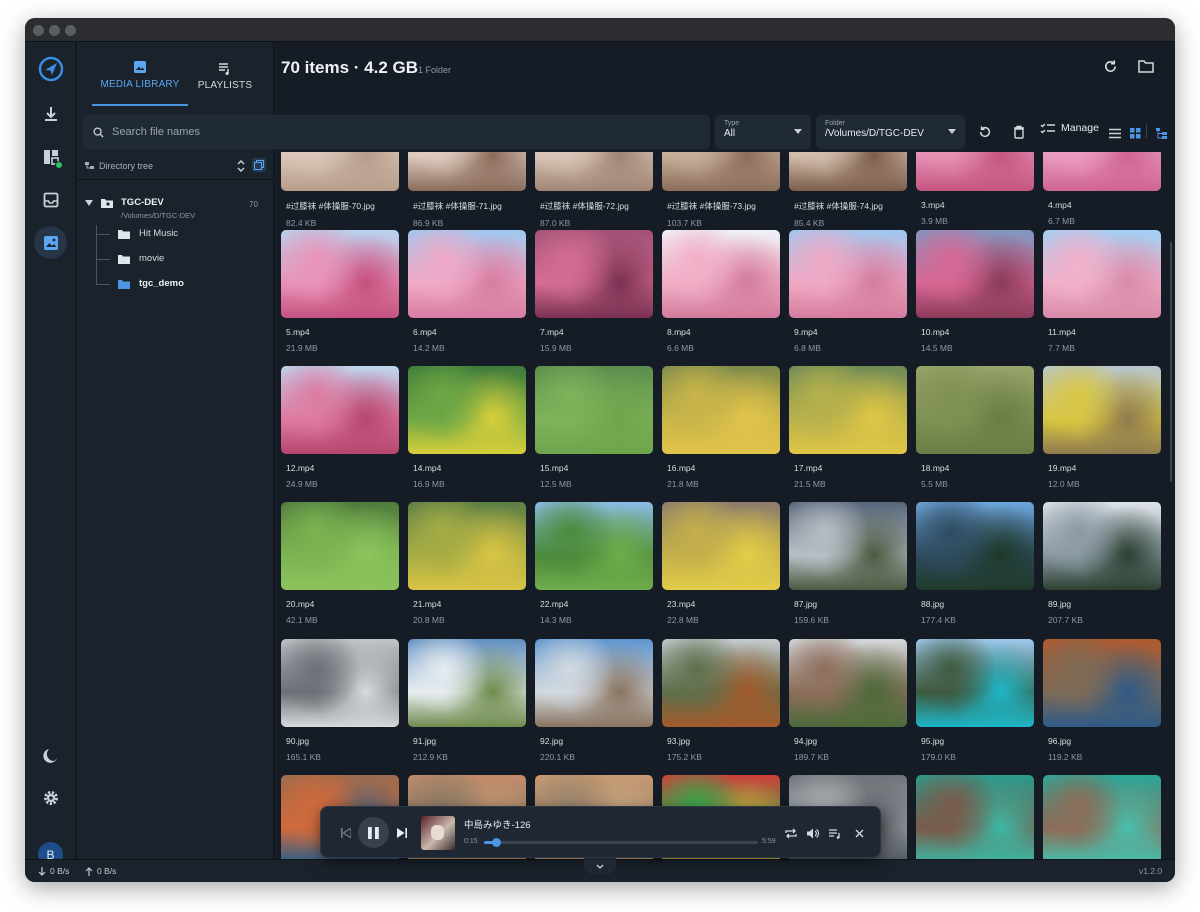 This screenshot has width=1200, height=912. Describe the element at coordinates (621, 842) in the screenshot. I see `seek-bar` at that location.